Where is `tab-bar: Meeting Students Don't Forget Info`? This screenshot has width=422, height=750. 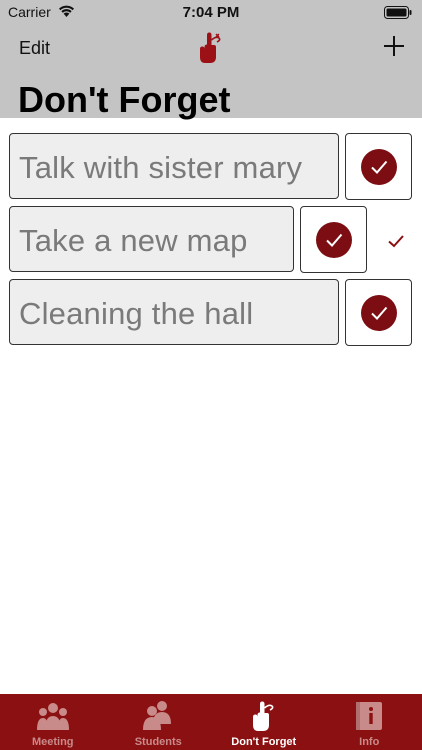 tab-bar: Meeting Students Don't Forget Info is located at coordinates (211, 722).